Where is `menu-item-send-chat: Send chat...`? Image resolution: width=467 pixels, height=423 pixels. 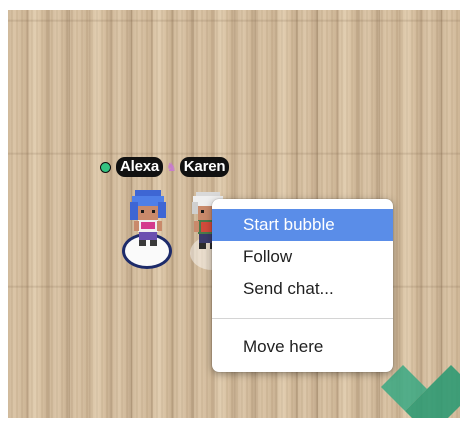 menu-item-send-chat: Send chat... is located at coordinates (302, 289).